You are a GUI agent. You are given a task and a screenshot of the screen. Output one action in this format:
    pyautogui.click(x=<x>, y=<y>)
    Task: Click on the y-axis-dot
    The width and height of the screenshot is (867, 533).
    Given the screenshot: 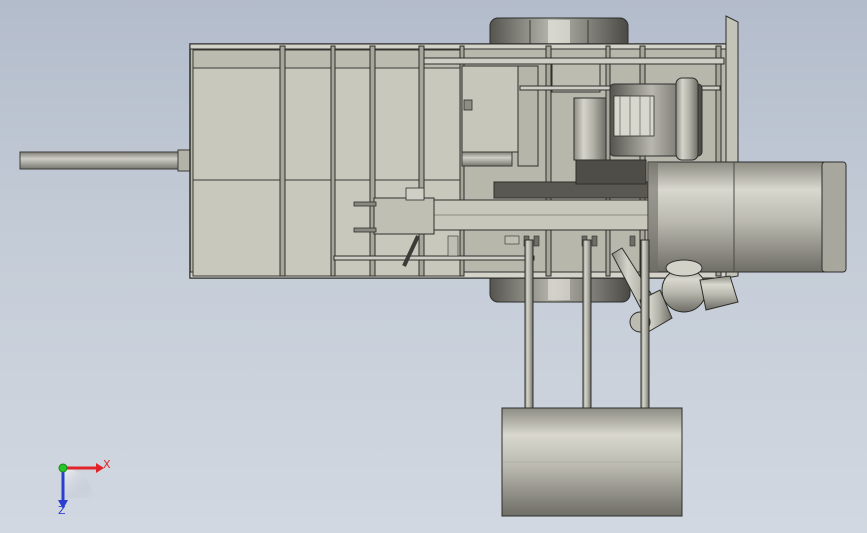 What is the action you would take?
    pyautogui.click(x=63, y=468)
    